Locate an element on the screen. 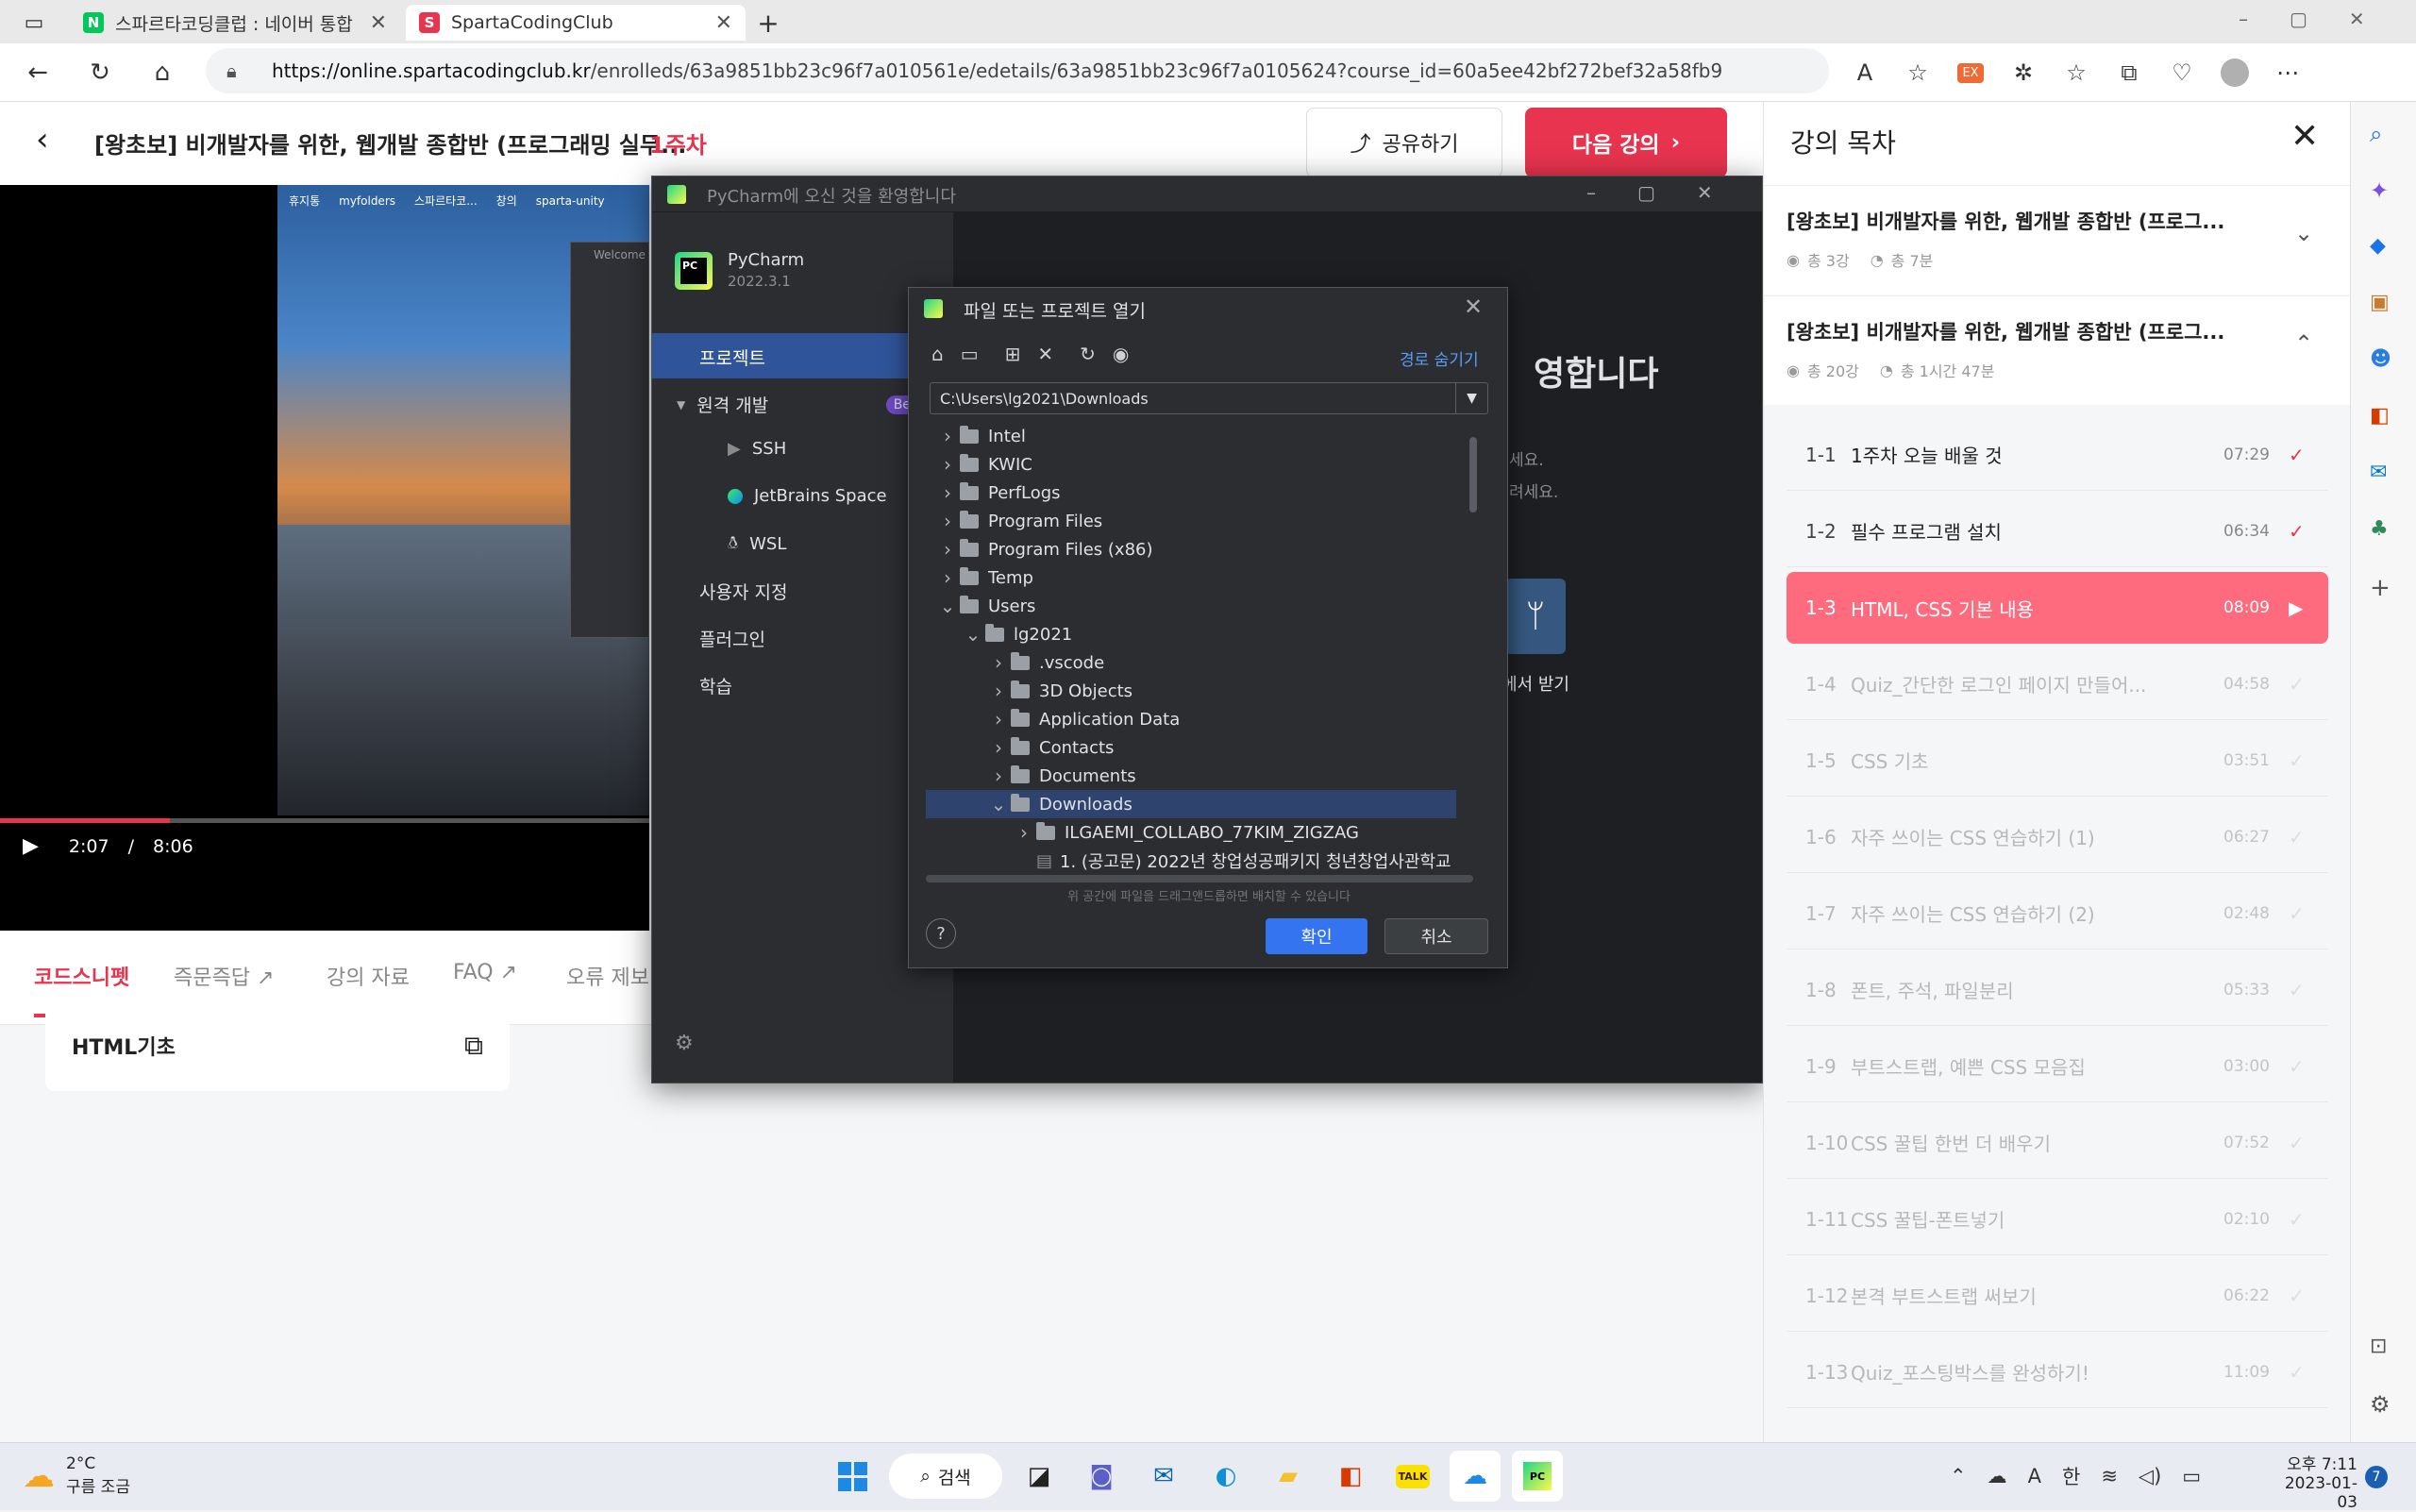 The width and height of the screenshot is (2416, 1512). search-icon: ⌕ is located at coordinates (2376, 134).